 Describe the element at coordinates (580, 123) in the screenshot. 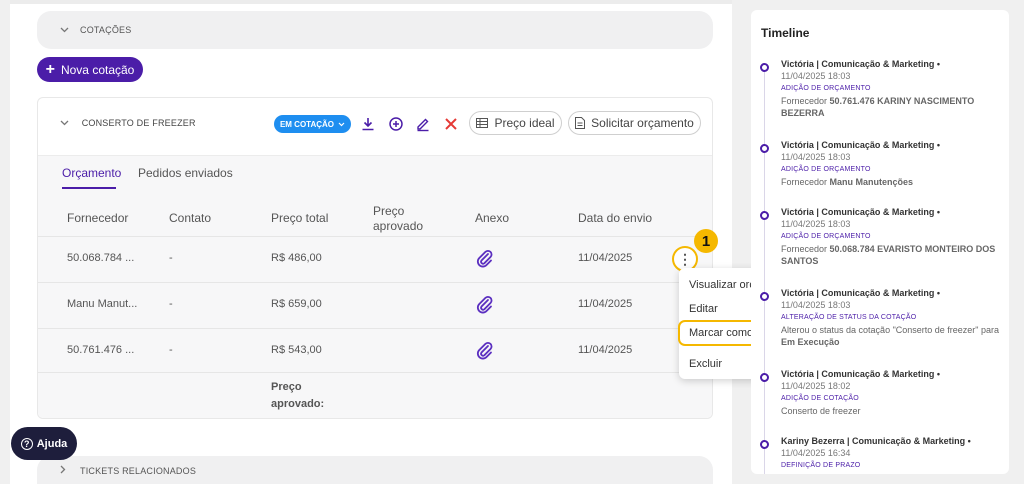

I see `document-icon` at that location.